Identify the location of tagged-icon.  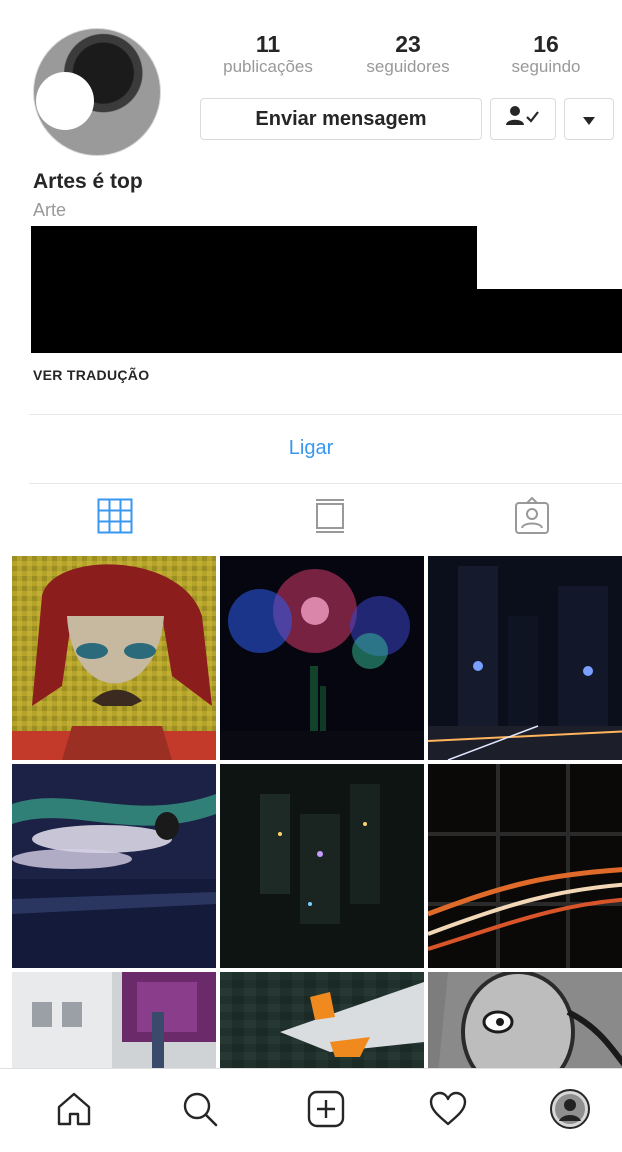
(532, 518).